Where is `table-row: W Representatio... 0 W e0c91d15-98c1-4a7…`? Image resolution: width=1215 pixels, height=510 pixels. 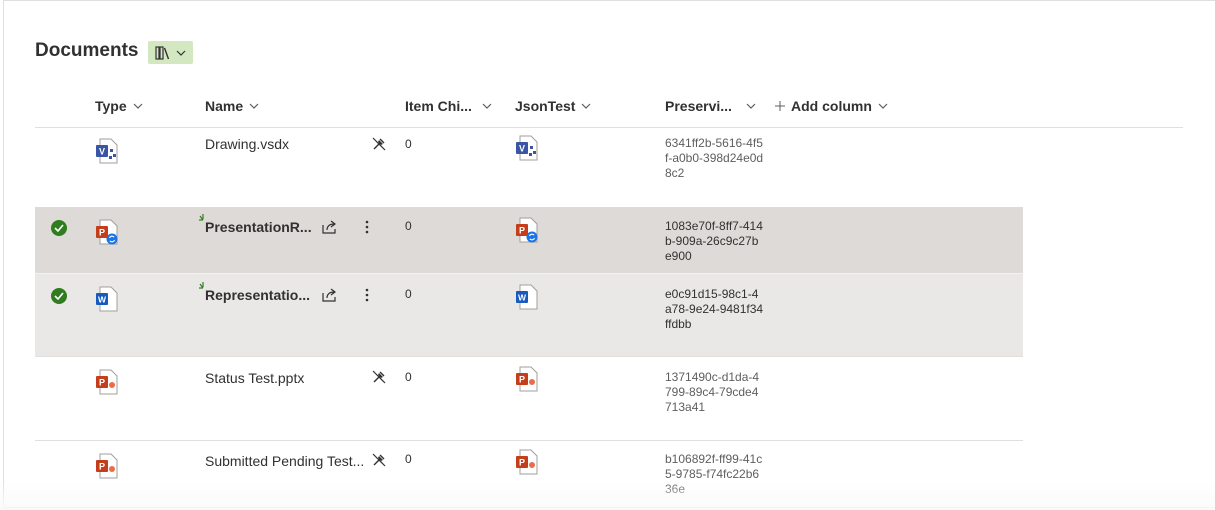
table-row: W Representatio... 0 W e0c91d15-98c1-4a7… is located at coordinates (529, 315).